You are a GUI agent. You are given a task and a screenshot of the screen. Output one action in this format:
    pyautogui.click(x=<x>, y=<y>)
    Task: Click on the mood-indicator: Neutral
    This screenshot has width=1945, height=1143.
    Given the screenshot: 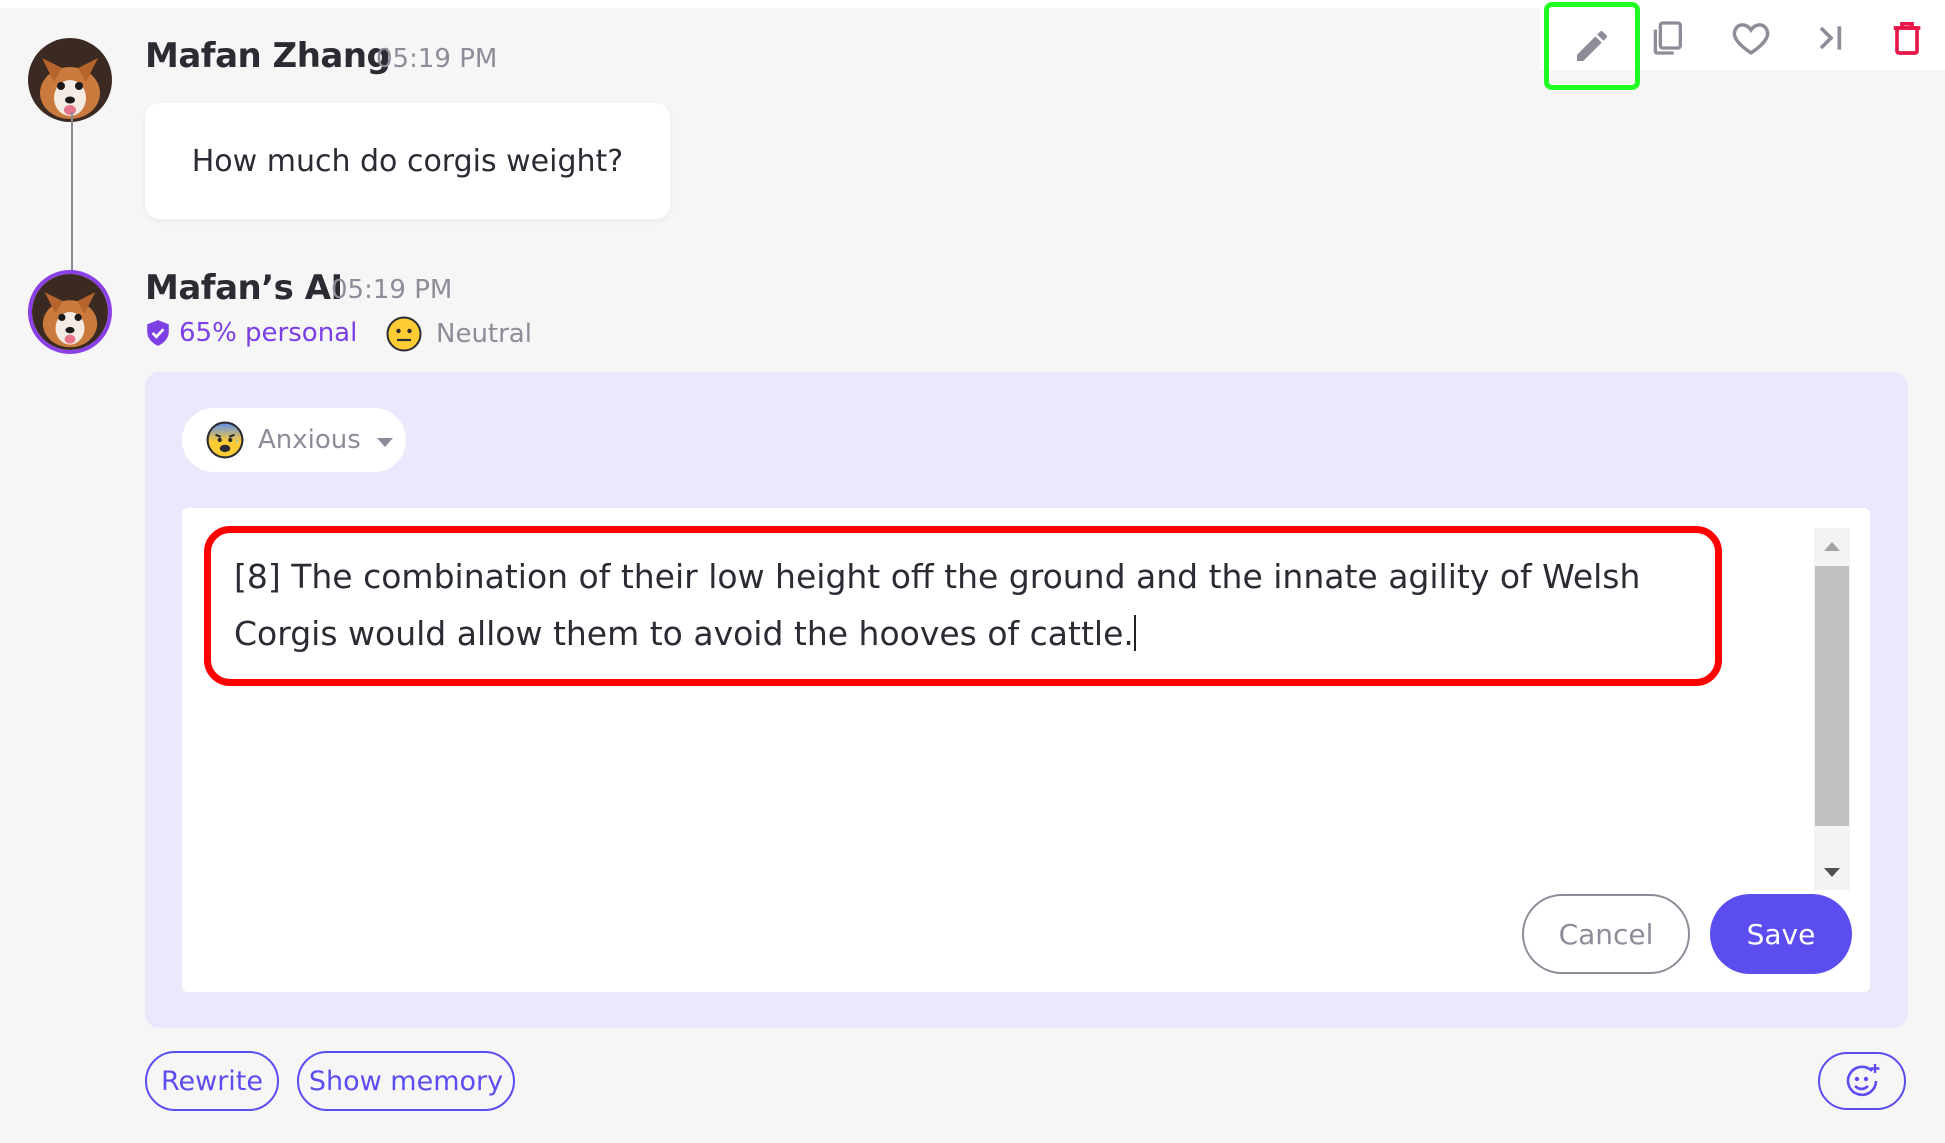 What is the action you would take?
    pyautogui.click(x=459, y=334)
    